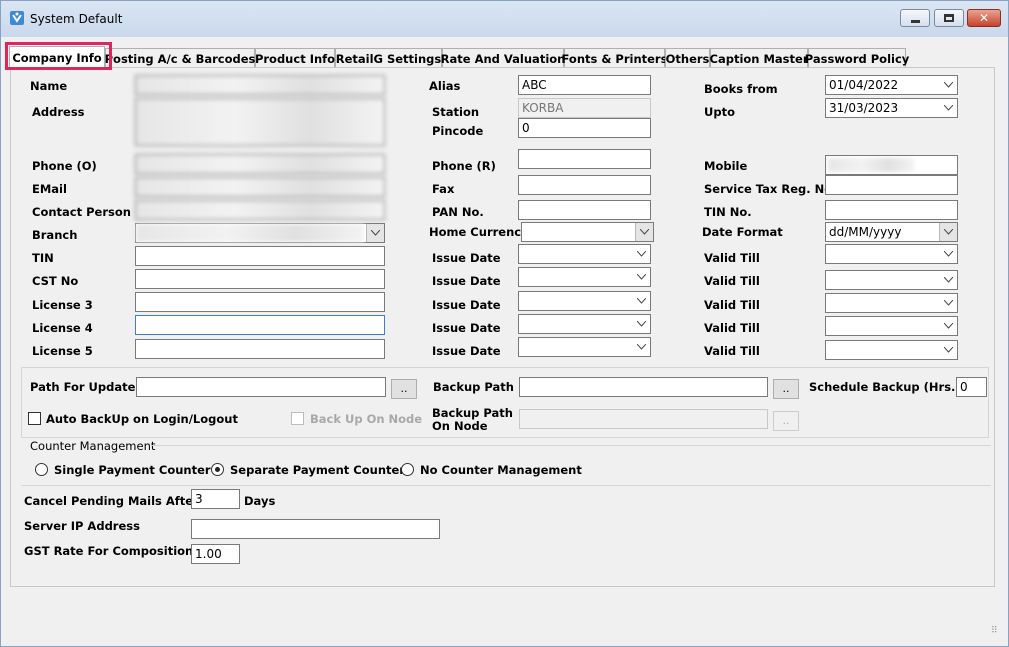  Describe the element at coordinates (407, 469) in the screenshot. I see `no-counter-management-radio` at that location.